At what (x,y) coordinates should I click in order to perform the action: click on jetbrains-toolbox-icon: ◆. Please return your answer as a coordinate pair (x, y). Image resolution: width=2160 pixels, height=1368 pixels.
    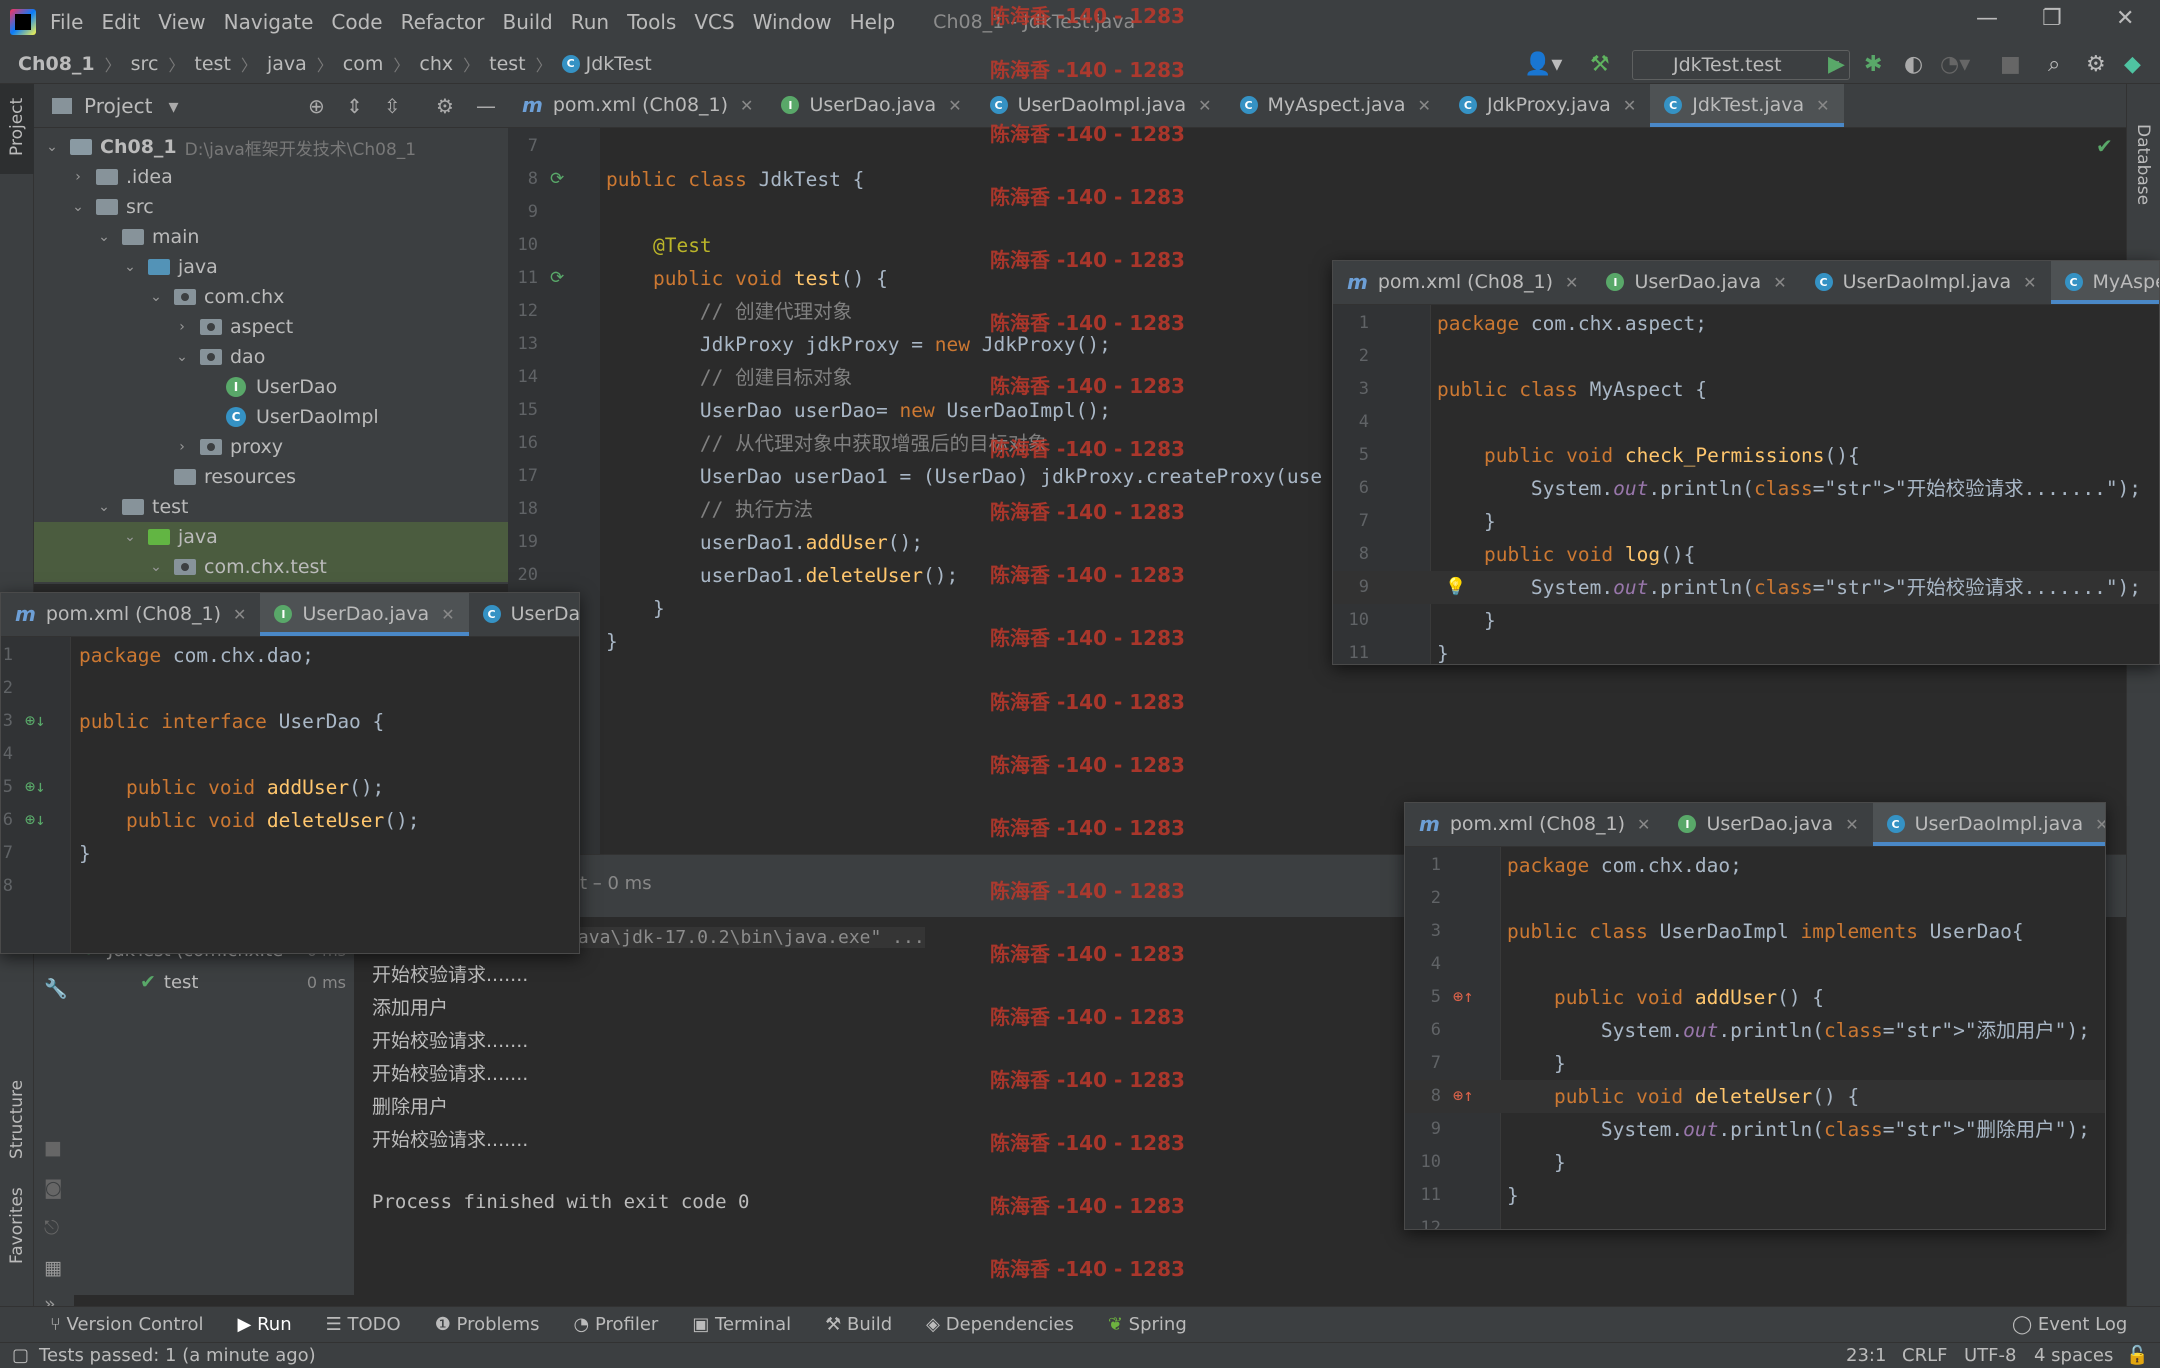
    Looking at the image, I should click on (2132, 64).